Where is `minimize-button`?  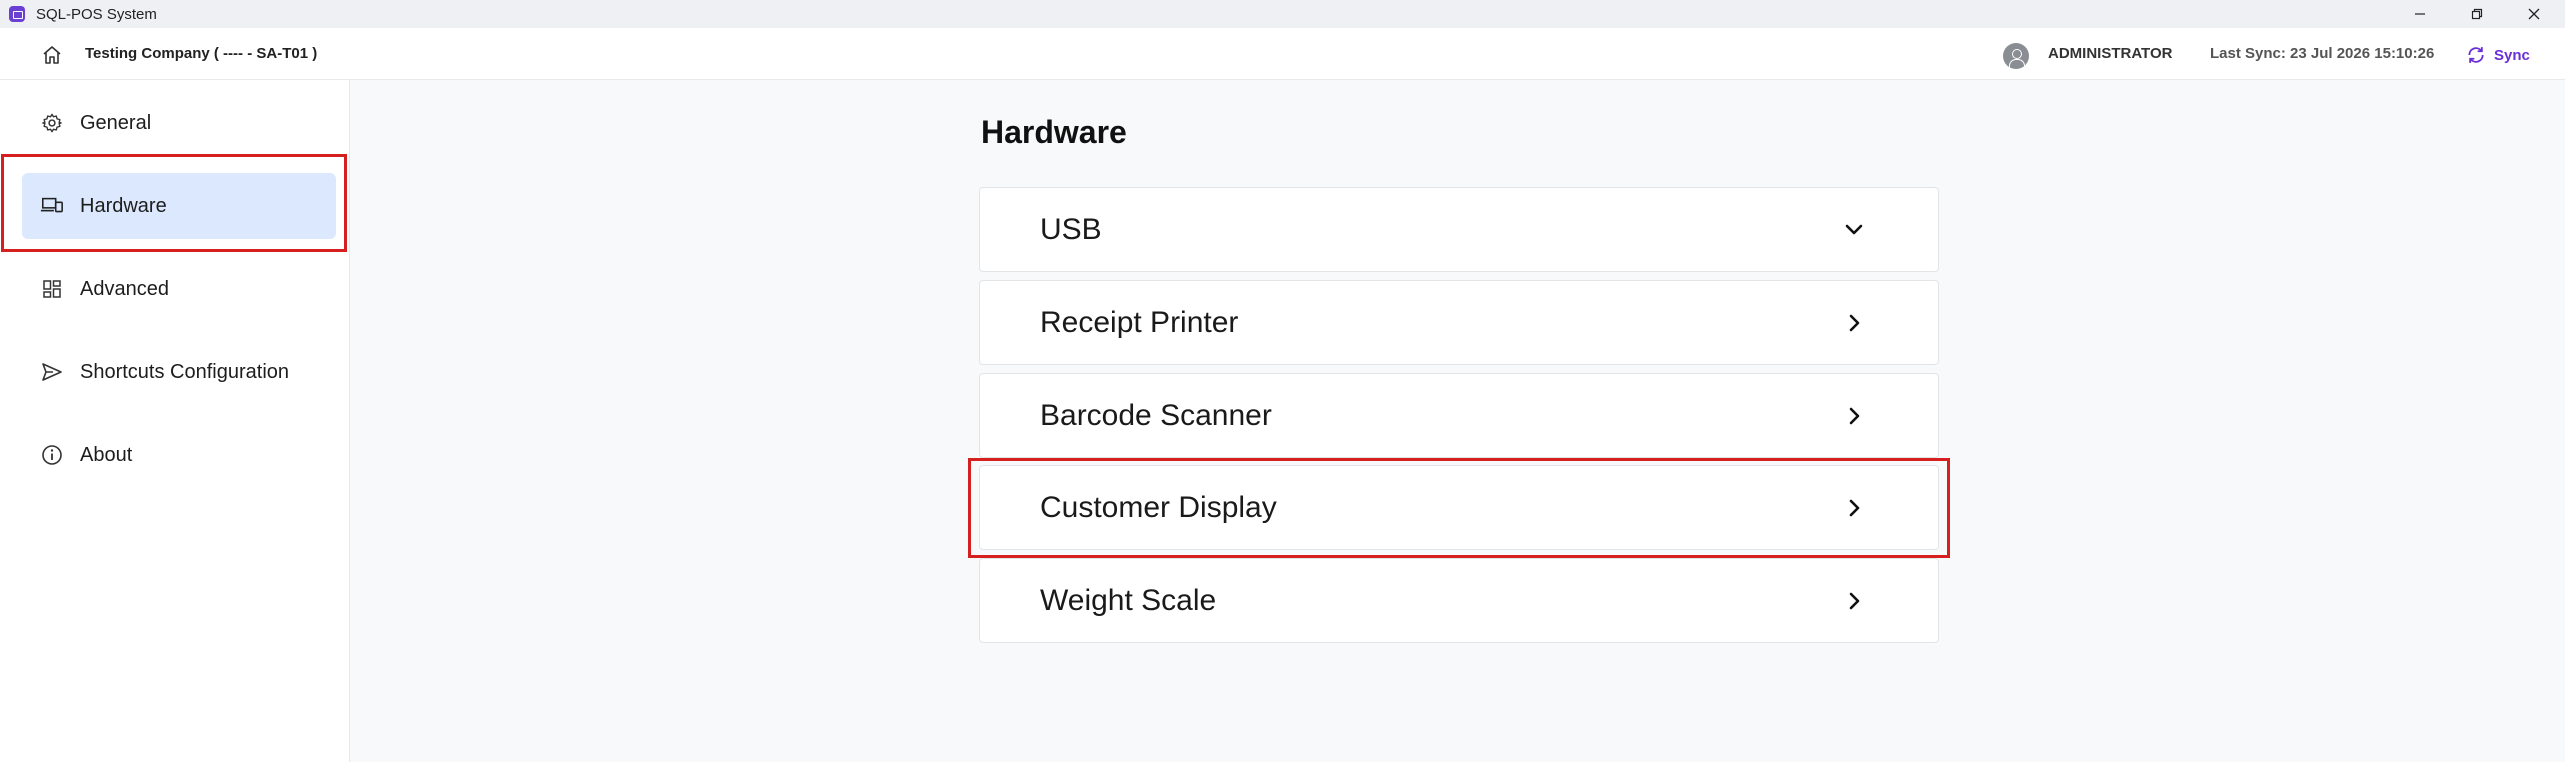
minimize-button is located at coordinates (2420, 14).